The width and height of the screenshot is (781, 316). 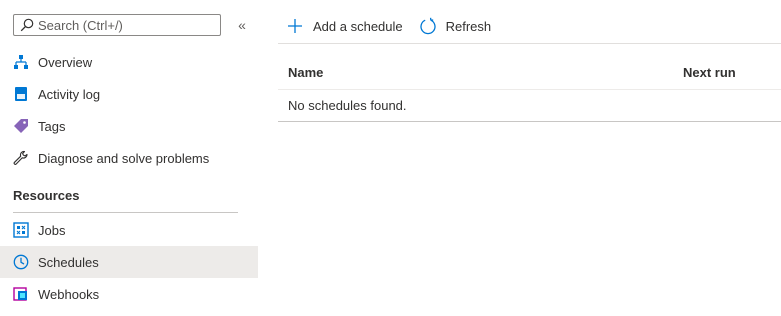 I want to click on add-schedule-button: Add a schedule, so click(x=340, y=26).